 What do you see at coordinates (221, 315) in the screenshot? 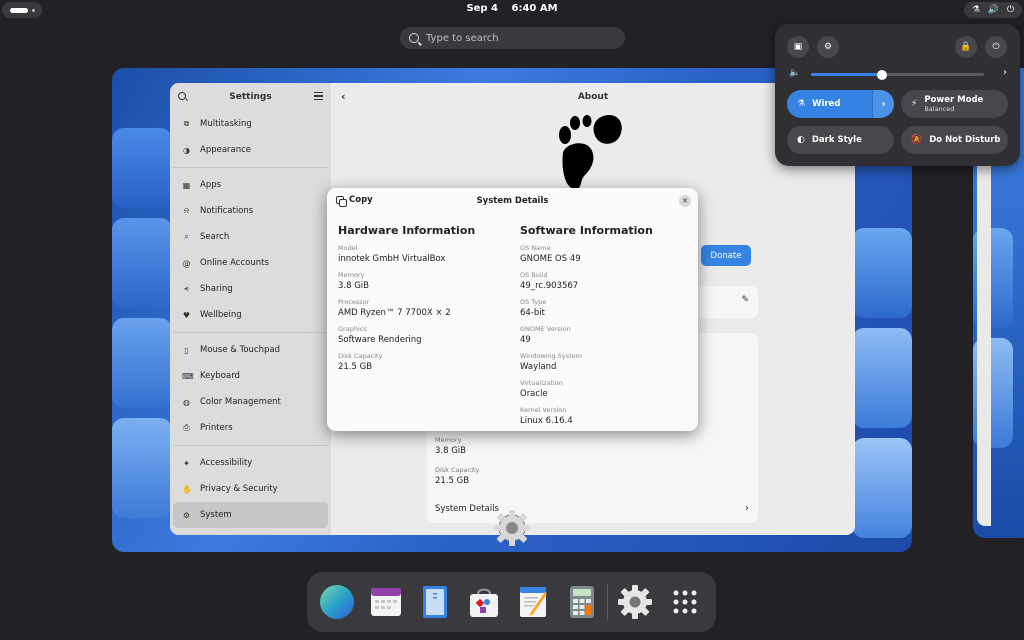
I see `sidebar-item-label: Wellbeing` at bounding box center [221, 315].